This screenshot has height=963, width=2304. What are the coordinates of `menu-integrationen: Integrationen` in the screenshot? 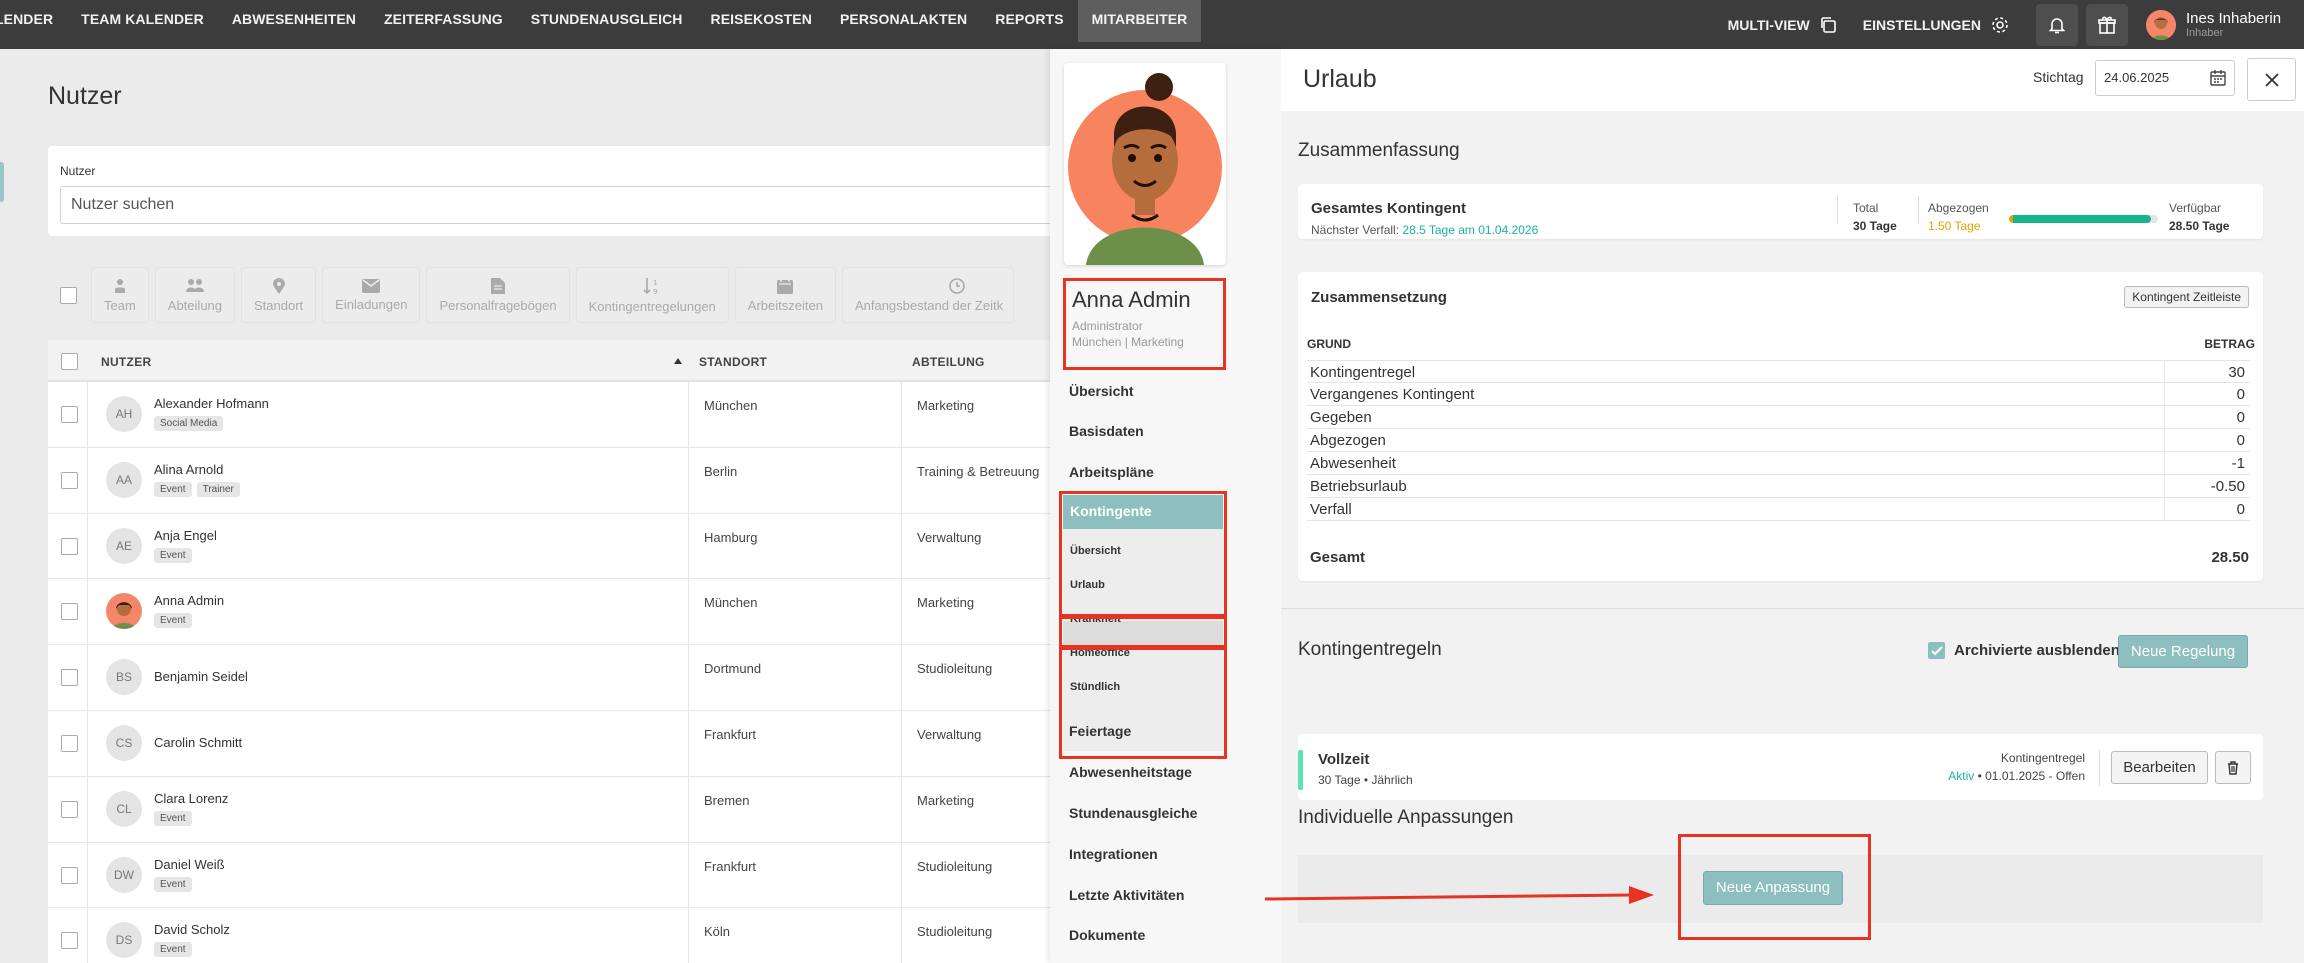 It's located at (1113, 854).